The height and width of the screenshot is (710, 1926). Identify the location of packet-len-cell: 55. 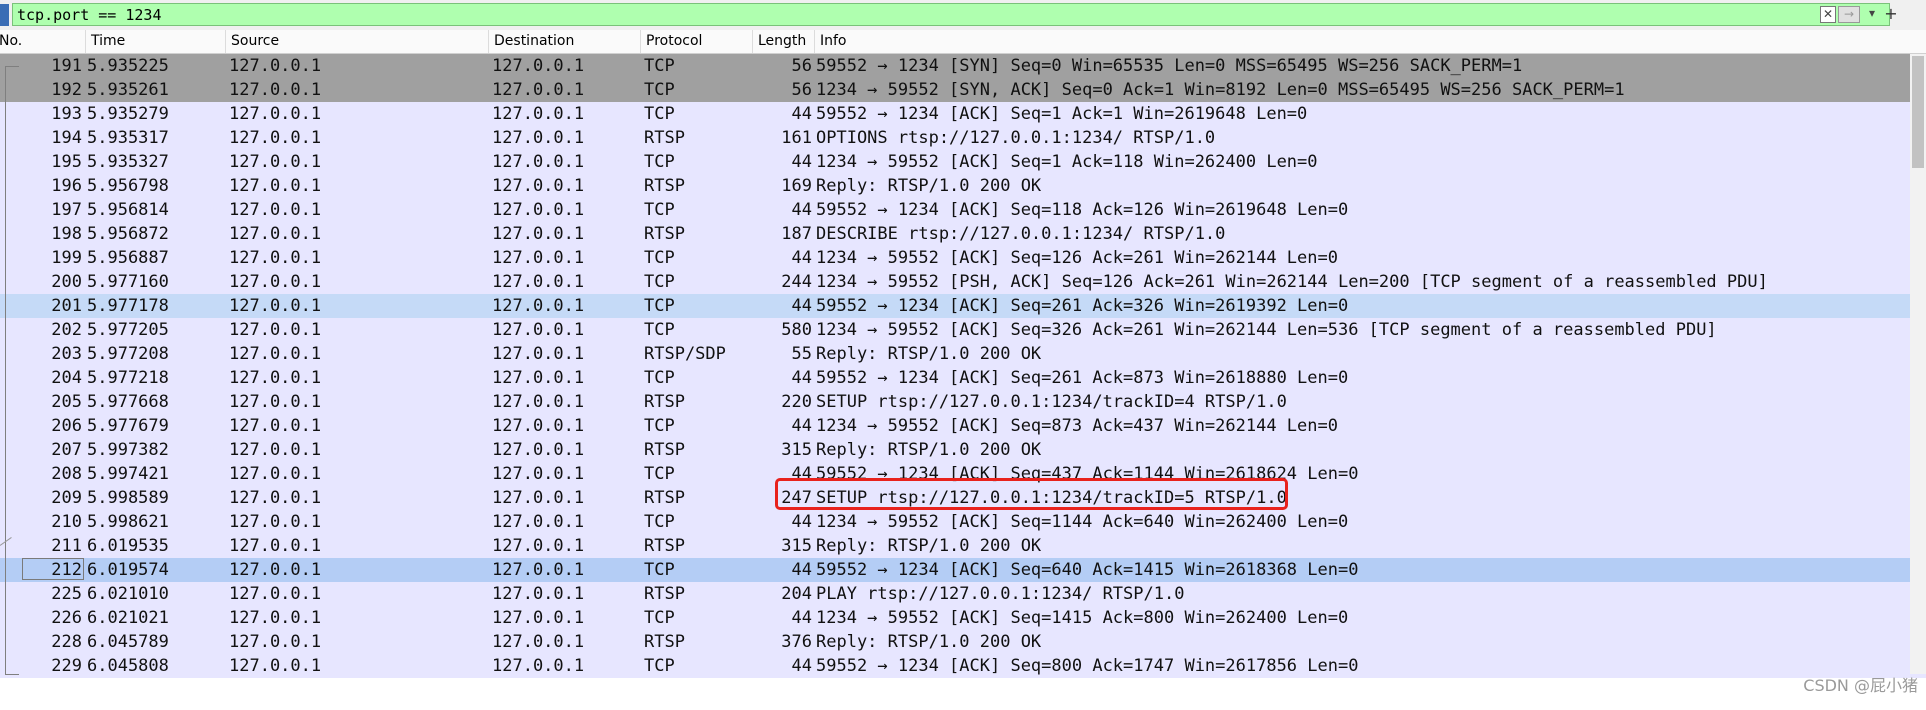
(801, 354).